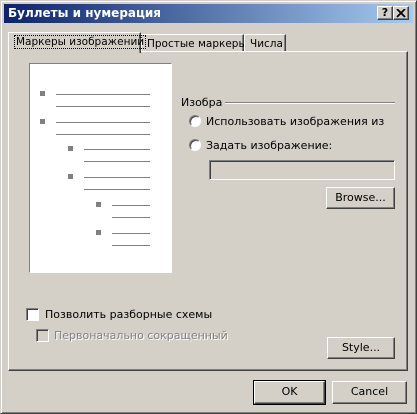  I want to click on allow-collapsible-checkbox, so click(32, 314).